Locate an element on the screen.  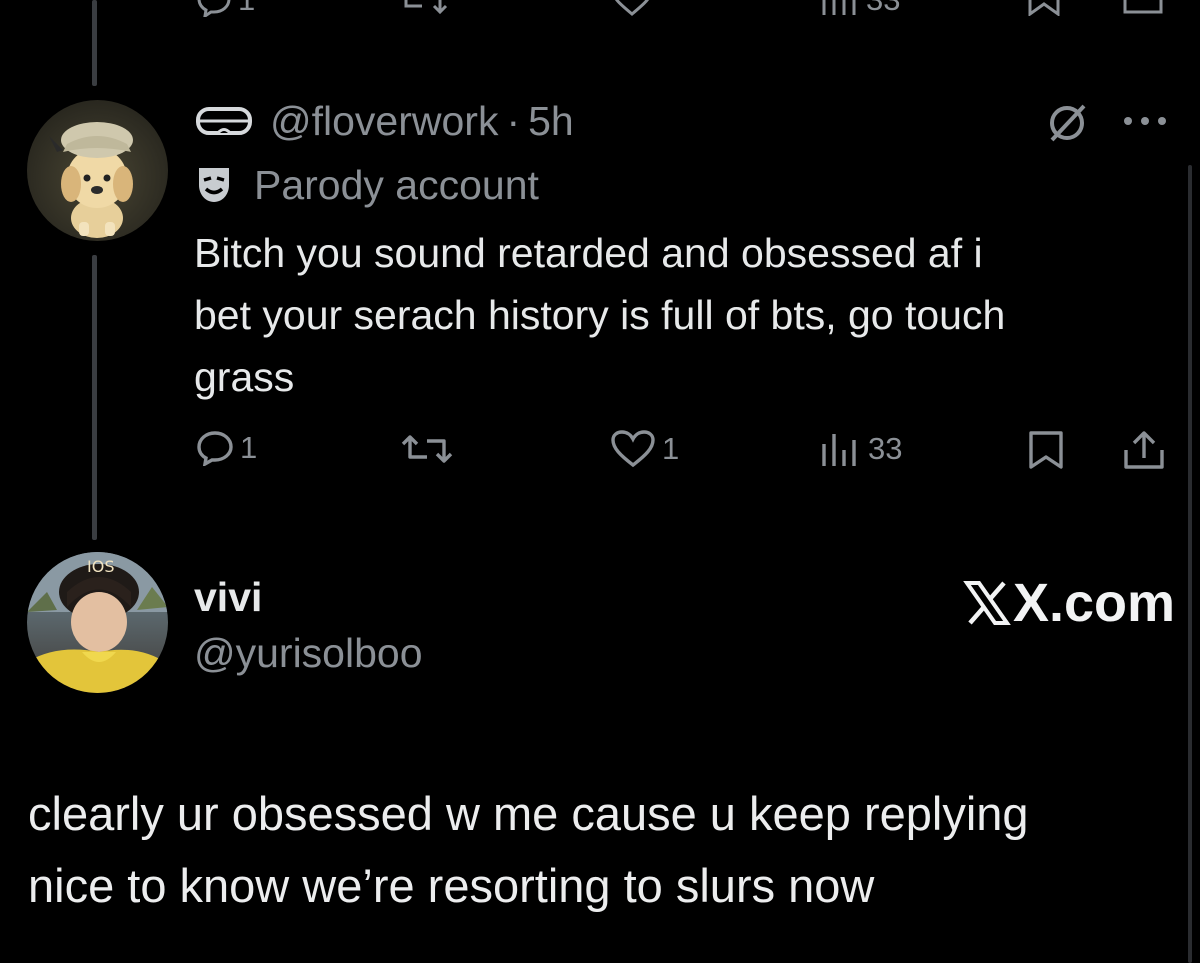
grok-icon is located at coordinates (1067, 125).